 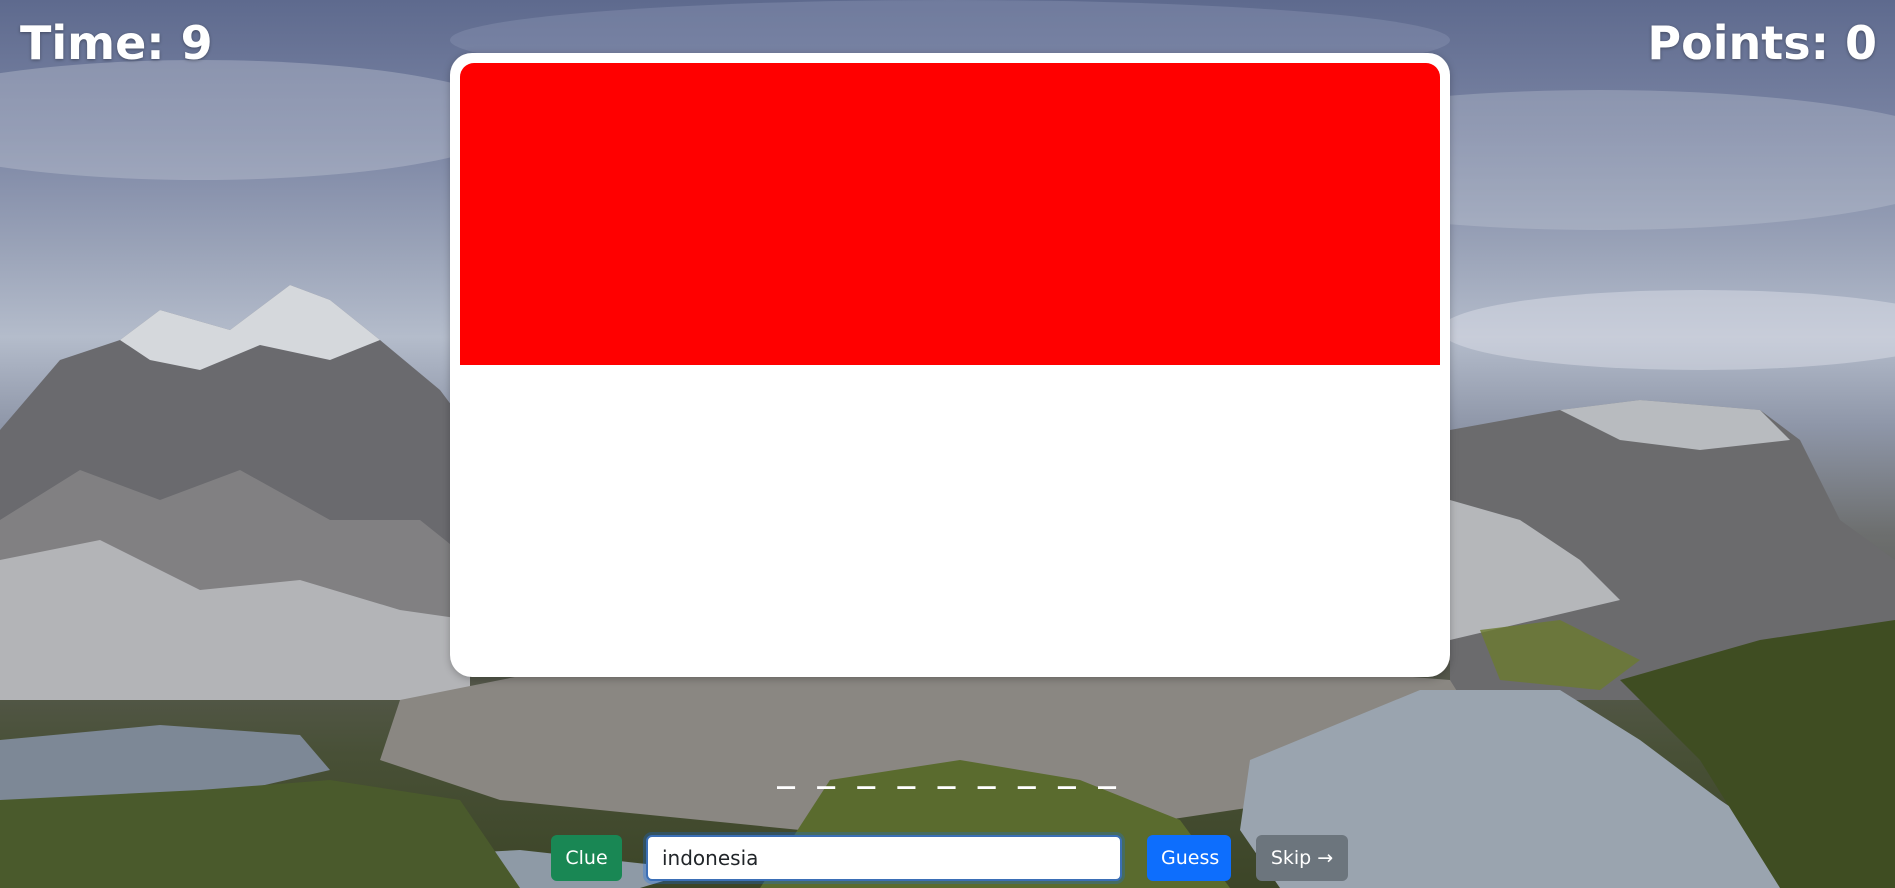 I want to click on guess-controls: Clue Guess Skip →, so click(x=947, y=858).